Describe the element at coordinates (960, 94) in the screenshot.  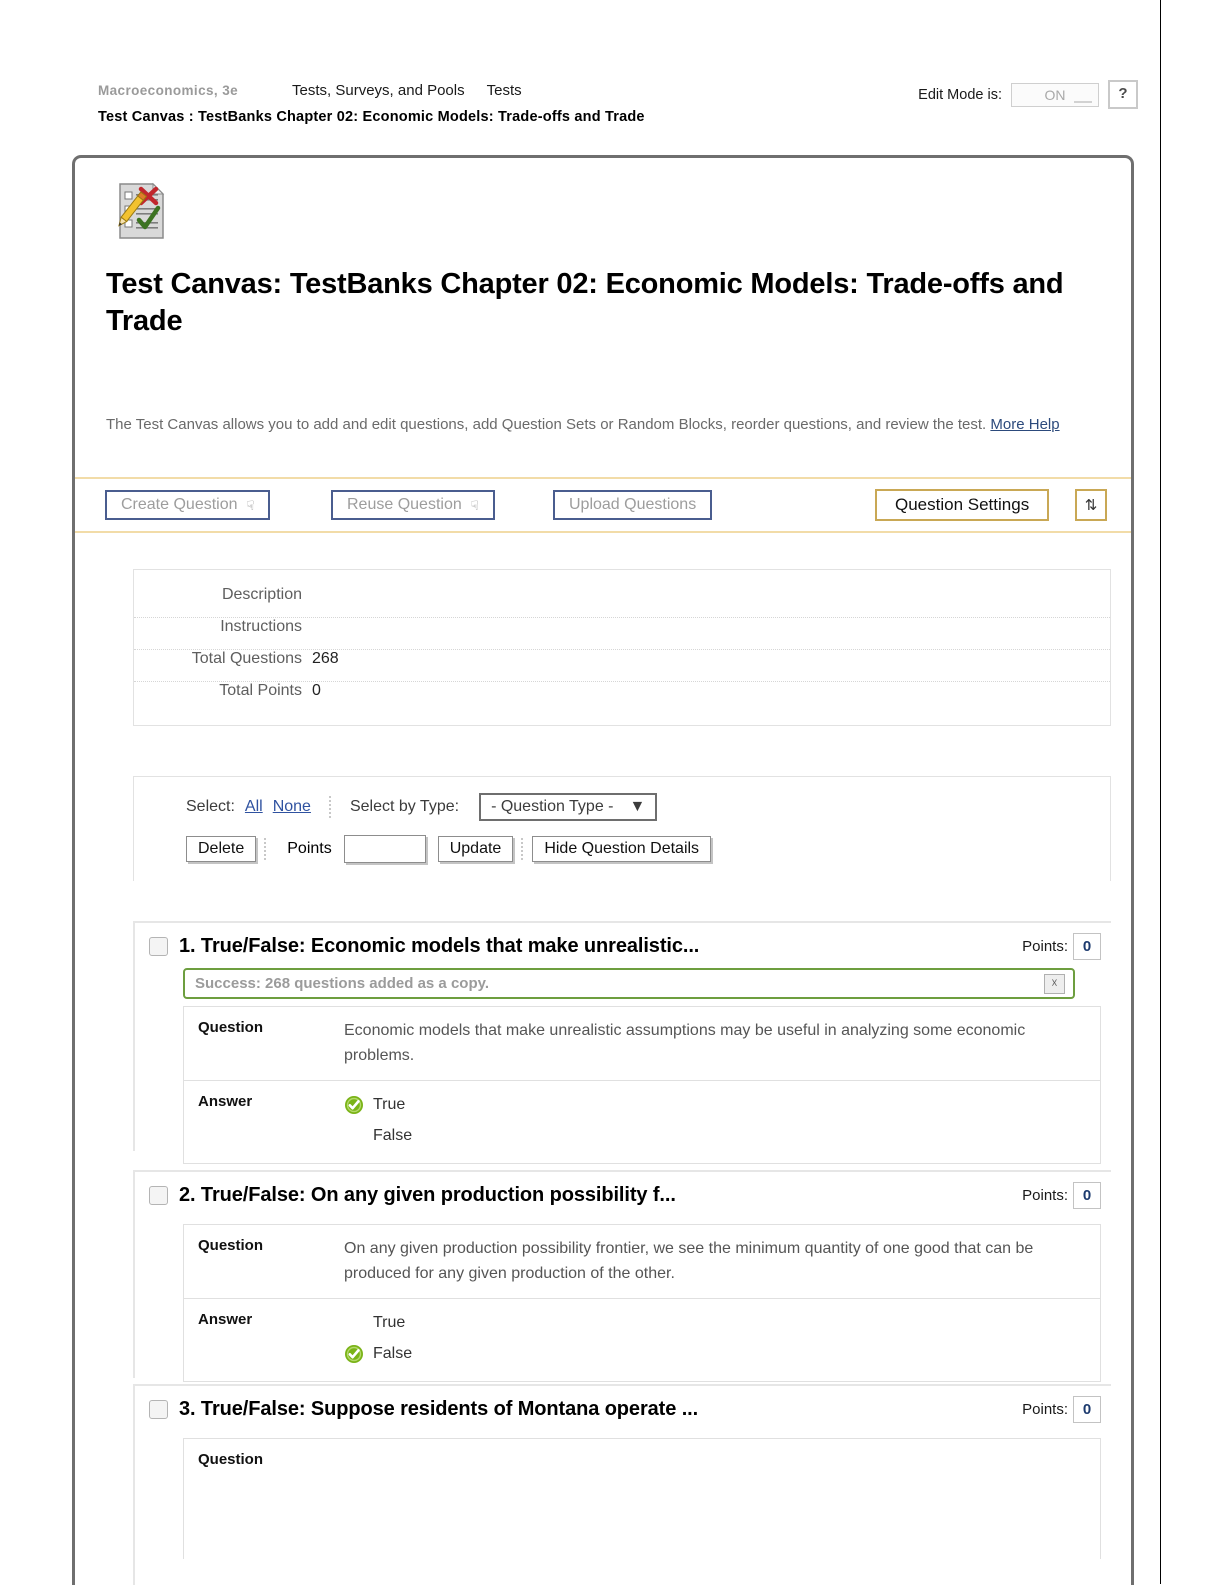
I see `edit-mode-label: Edit Mode is:` at that location.